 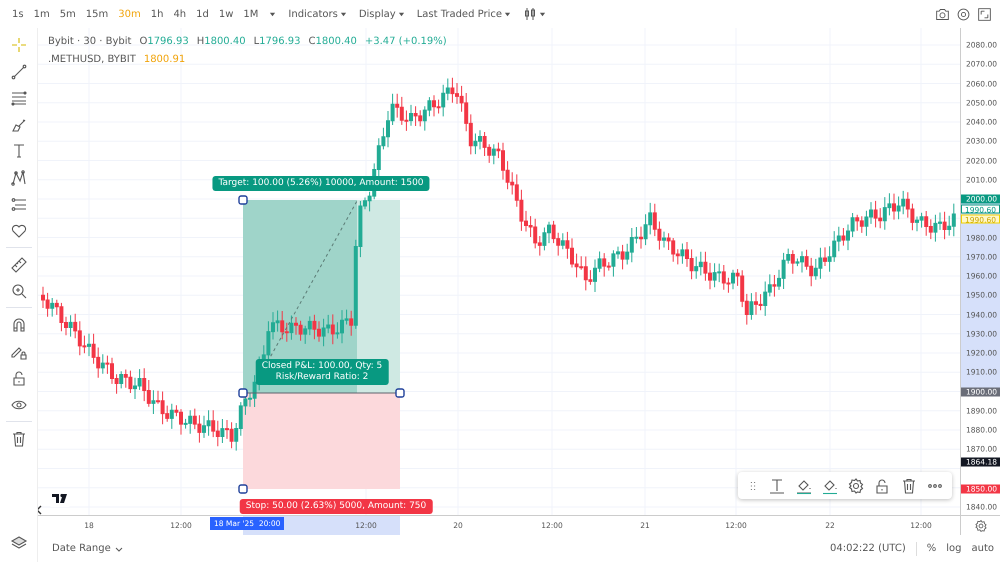 I want to click on fullscreen-icon, so click(x=984, y=14).